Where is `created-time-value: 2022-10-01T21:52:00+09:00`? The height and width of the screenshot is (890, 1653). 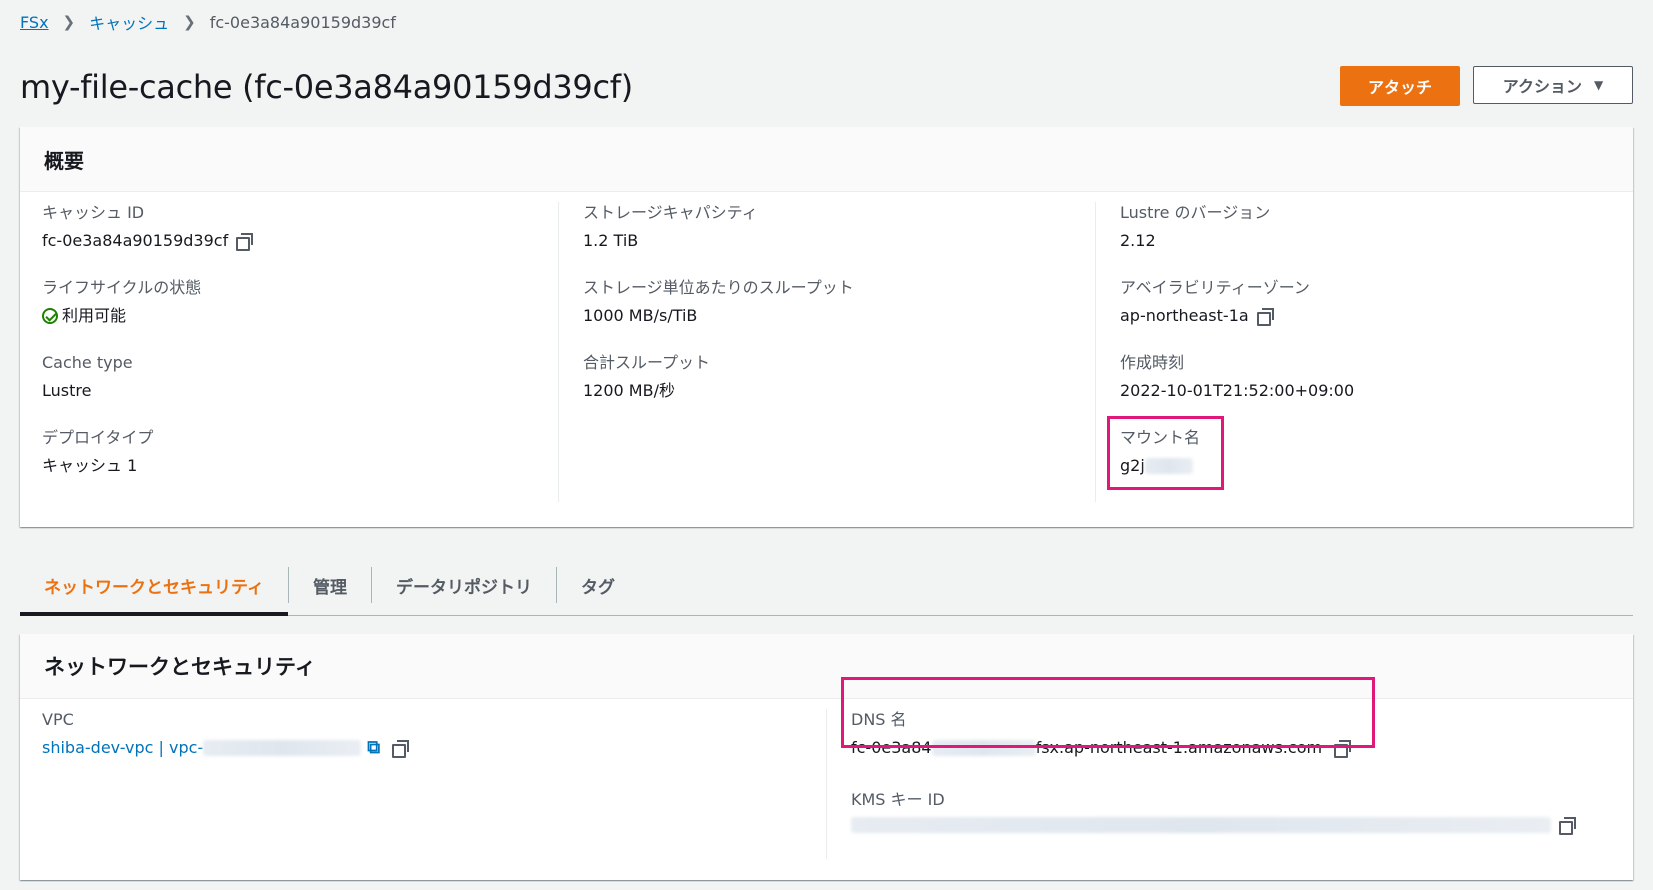 created-time-value: 2022-10-01T21:52:00+09:00 is located at coordinates (1237, 390).